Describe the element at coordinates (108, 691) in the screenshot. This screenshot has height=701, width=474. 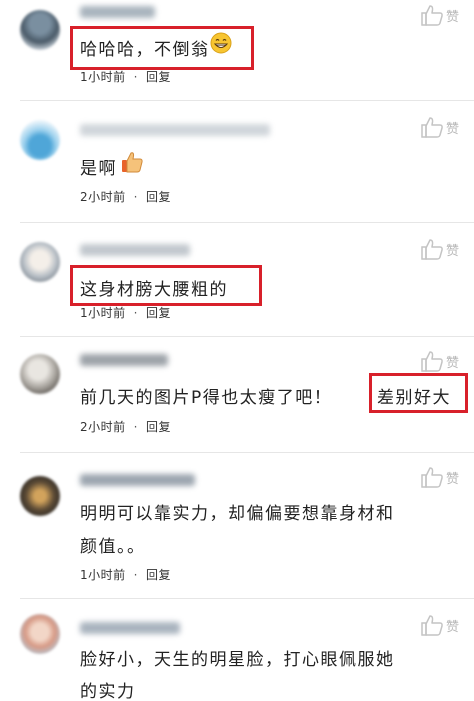
I see `comment-text-line: 的实力` at that location.